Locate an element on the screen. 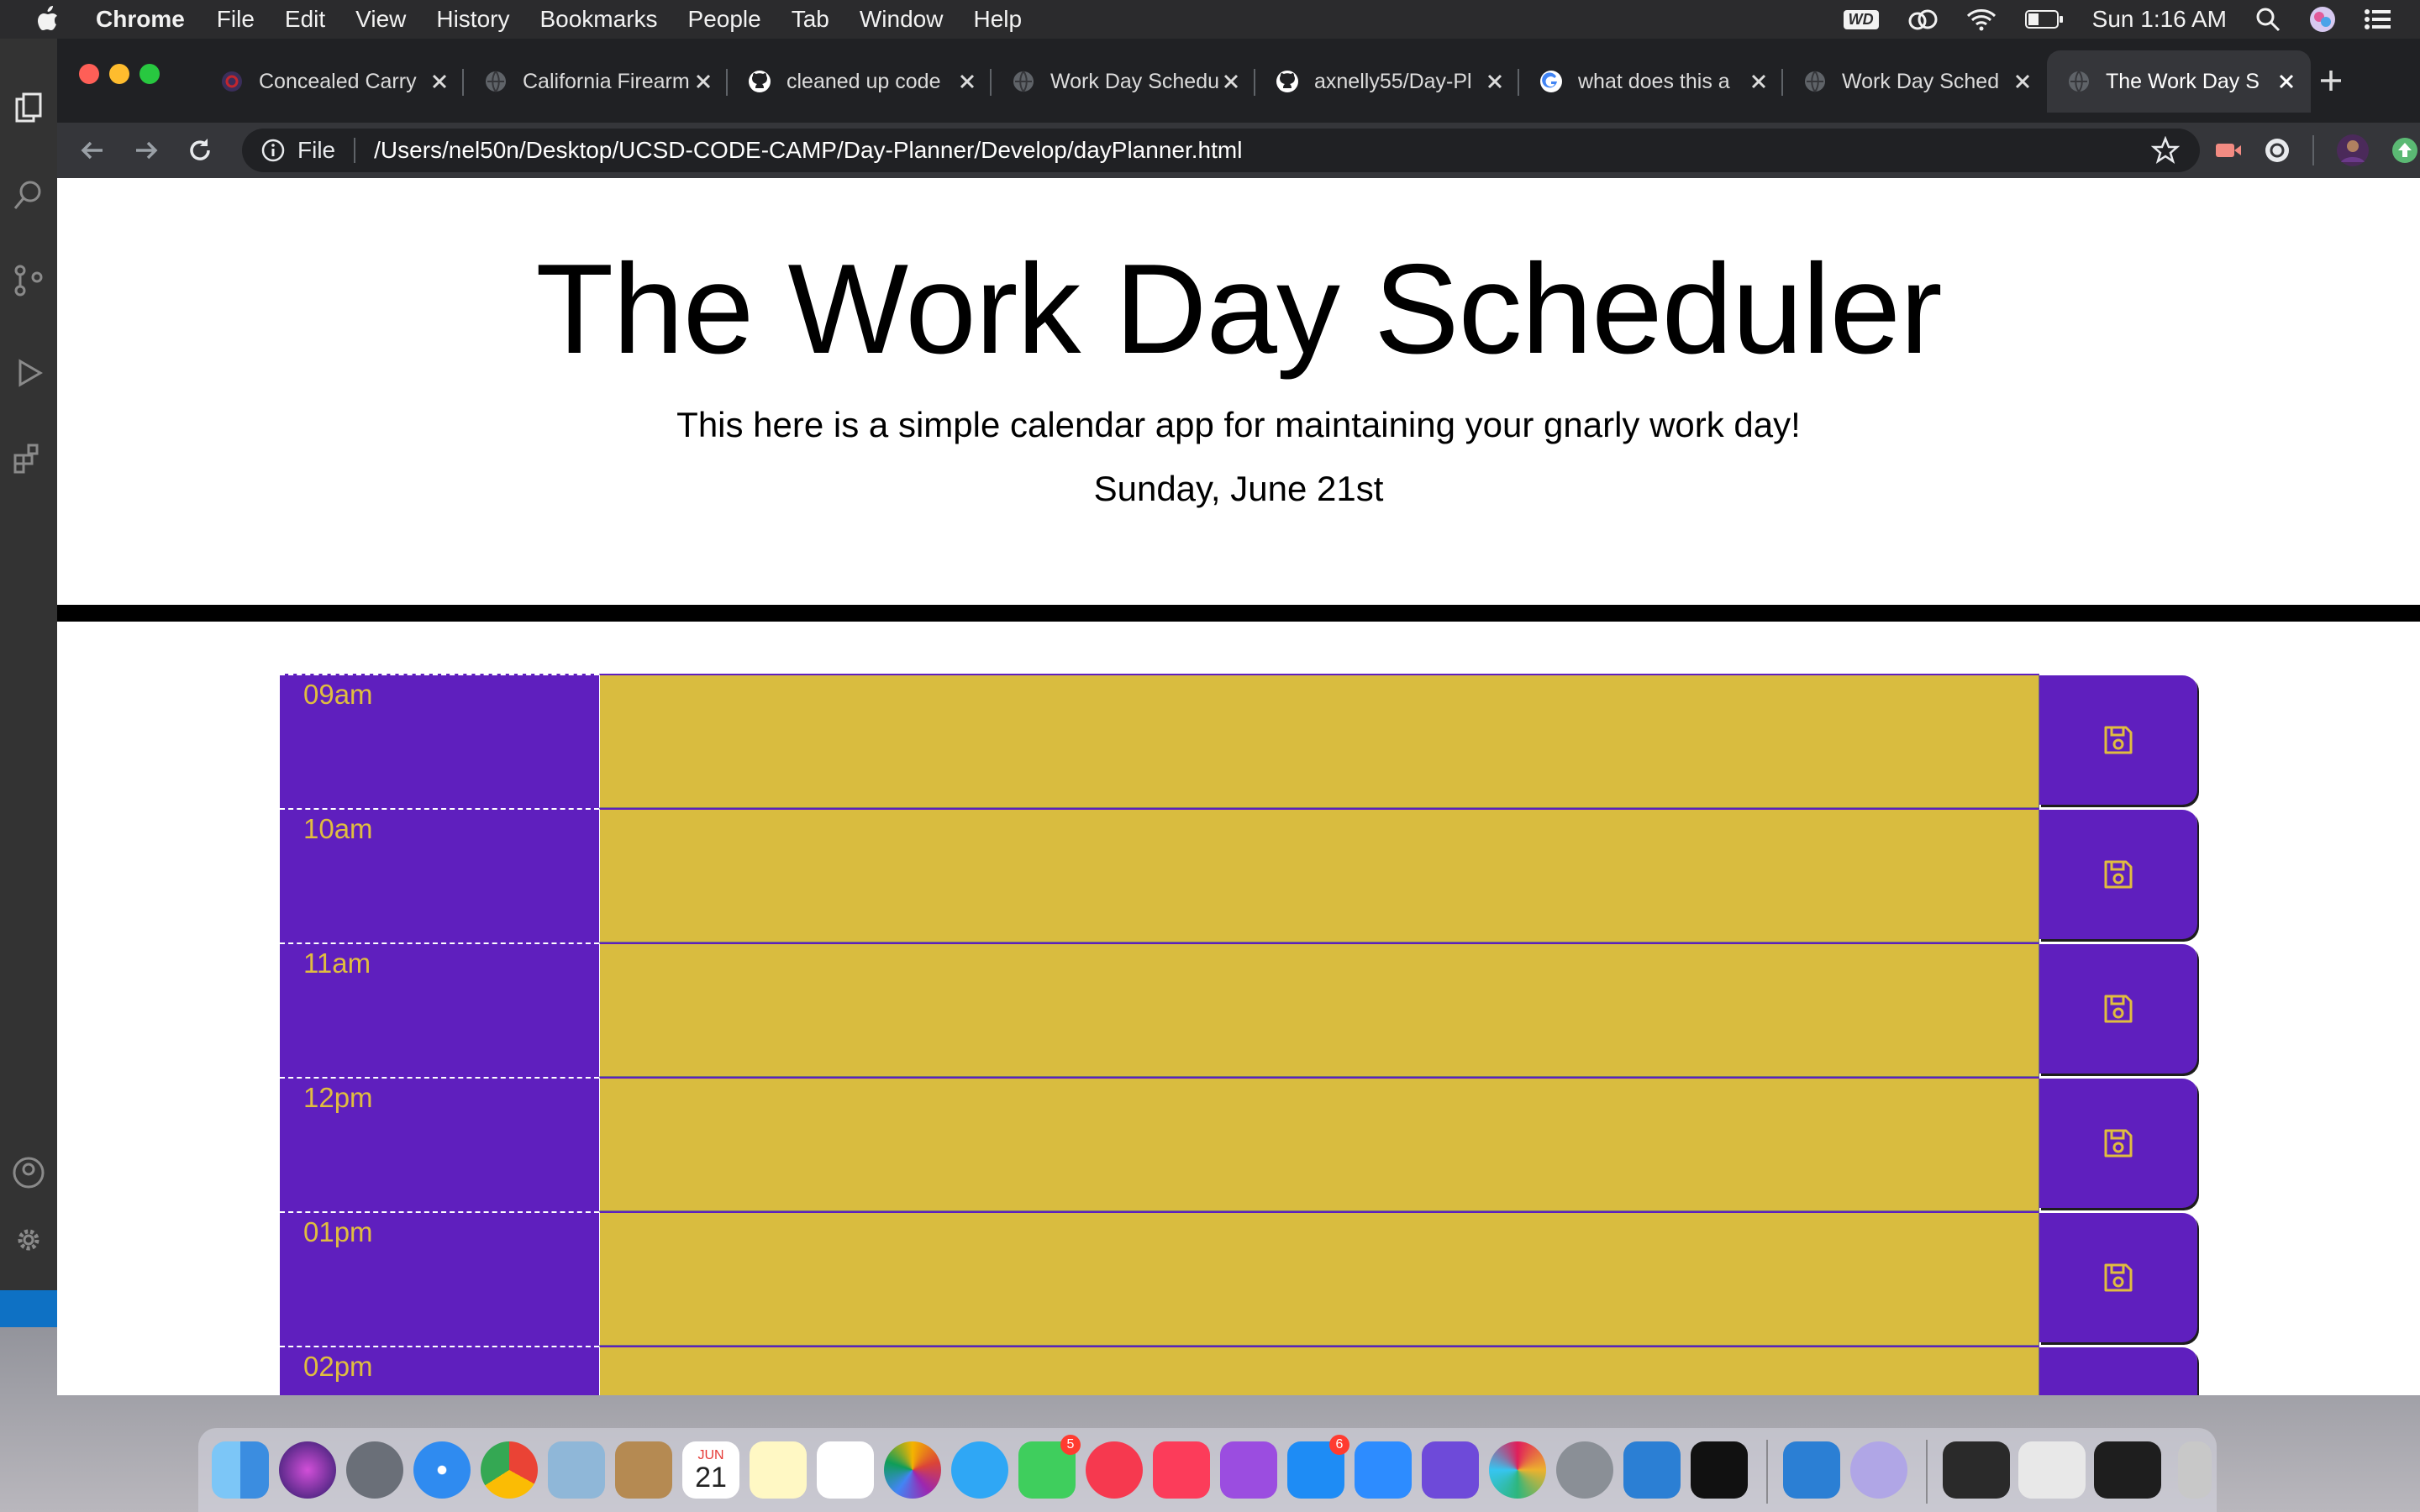 This screenshot has height=1512, width=2420. notes-icon is located at coordinates (779, 1470).